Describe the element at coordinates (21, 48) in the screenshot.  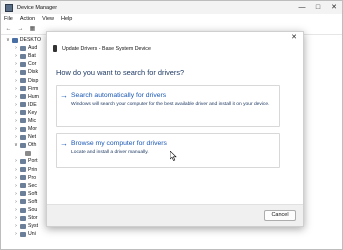
I see `tree-item: › Aud` at that location.